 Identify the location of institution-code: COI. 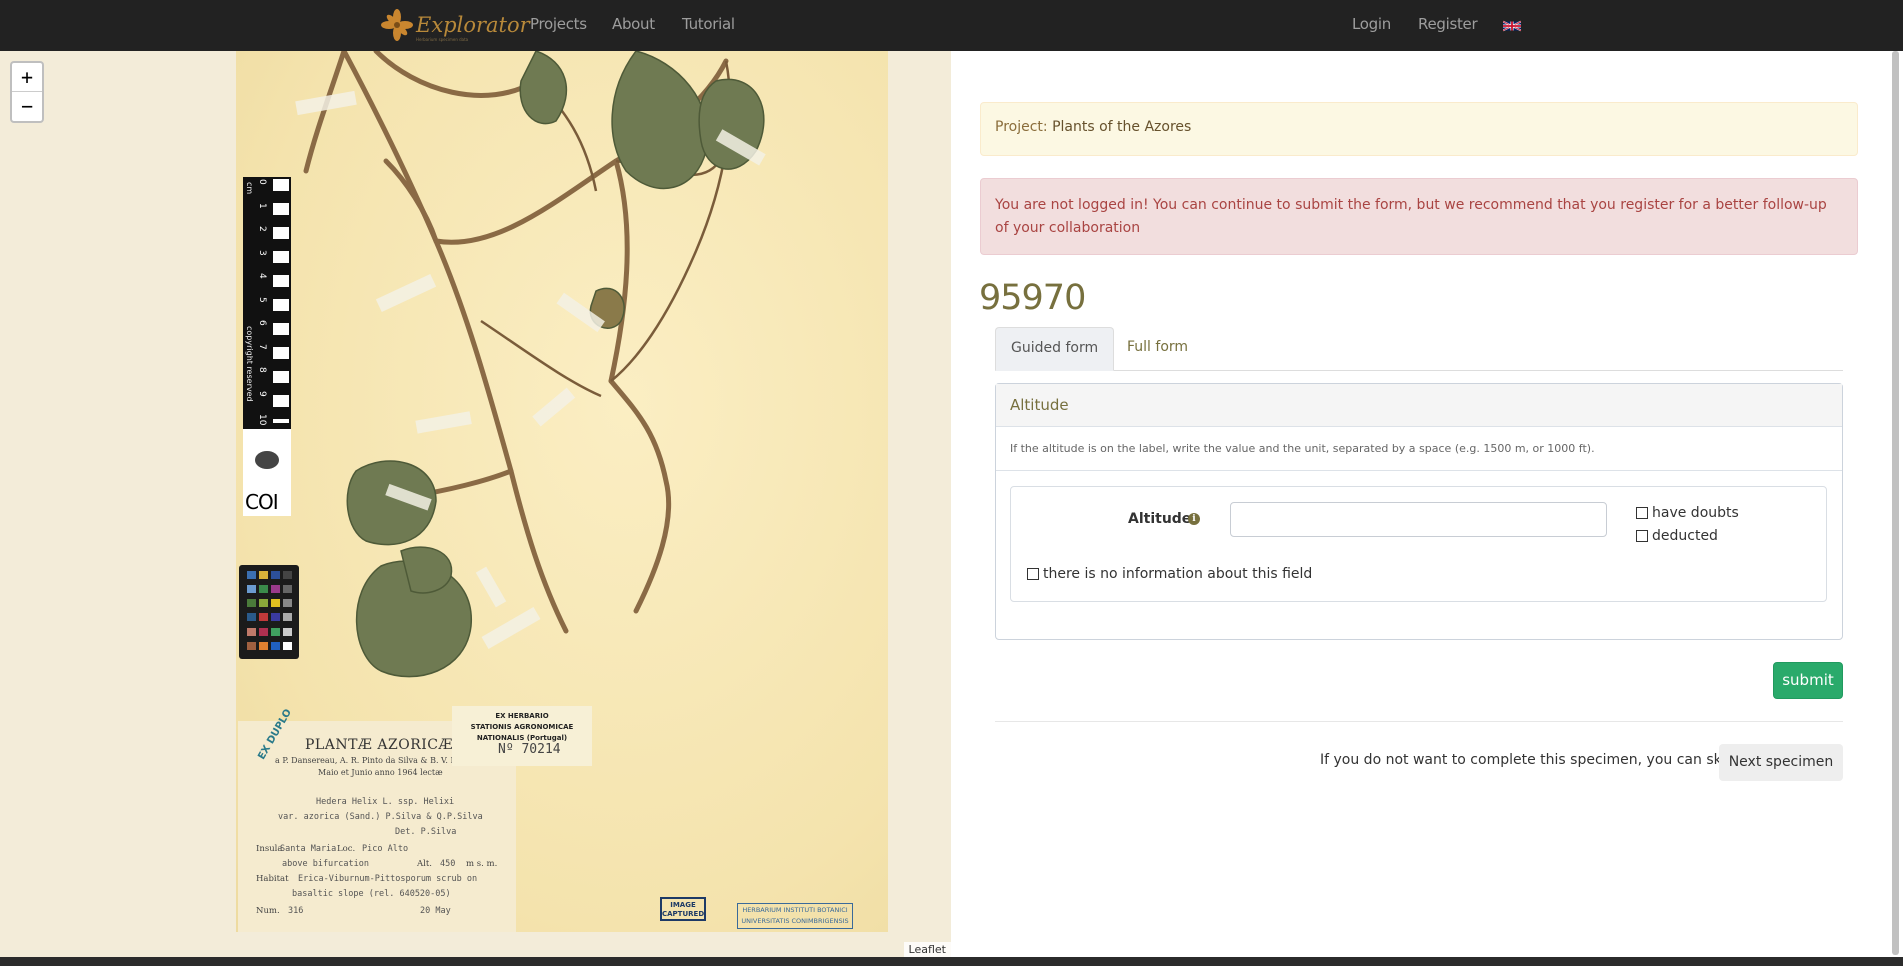
(262, 502).